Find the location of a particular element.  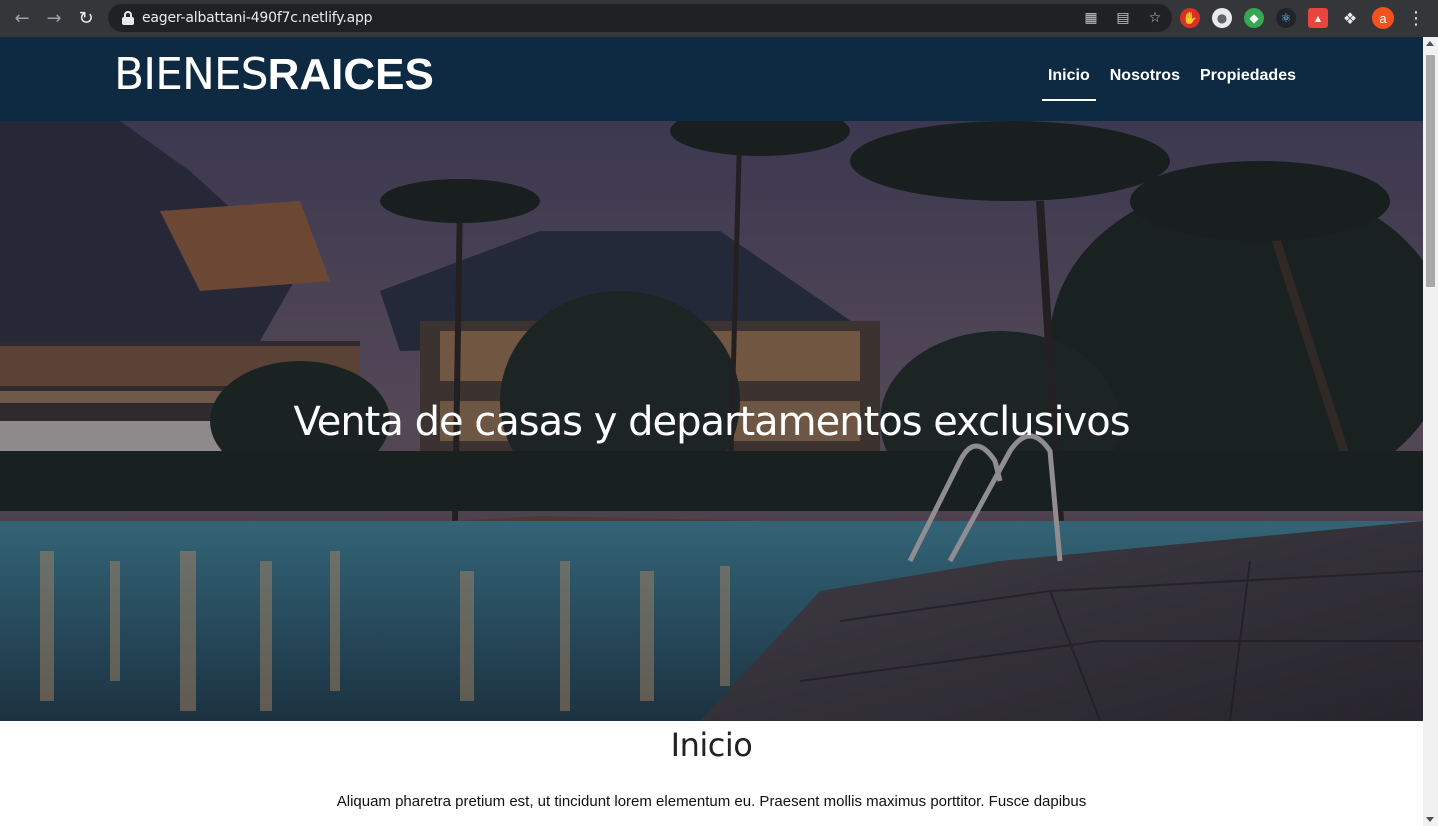

extensions-puzzle-icon: ❖ is located at coordinates (1350, 18).